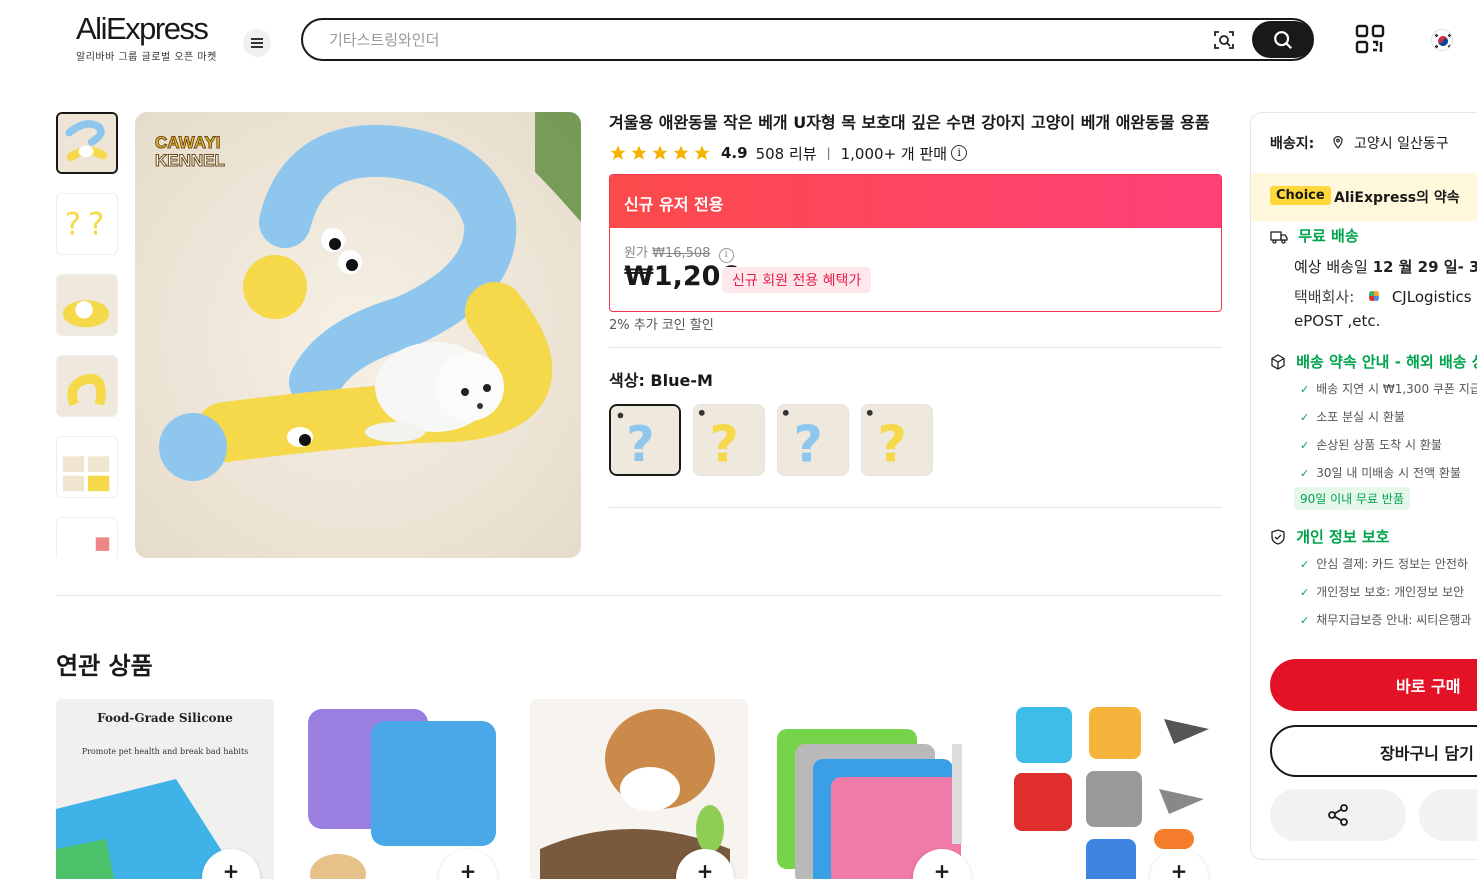 The height and width of the screenshot is (879, 1477). What do you see at coordinates (1292, 144) in the screenshot?
I see `ship-to-label: 배송지:` at bounding box center [1292, 144].